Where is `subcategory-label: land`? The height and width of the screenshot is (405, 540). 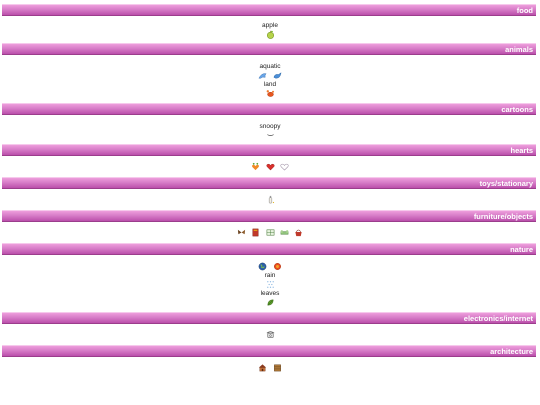
subcategory-label: land is located at coordinates (270, 84).